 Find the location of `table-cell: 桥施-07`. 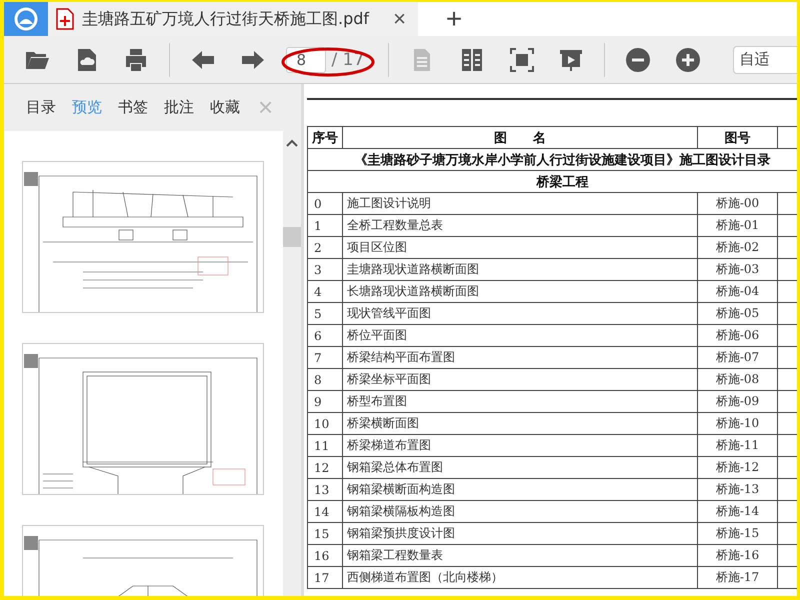

table-cell: 桥施-07 is located at coordinates (738, 357).